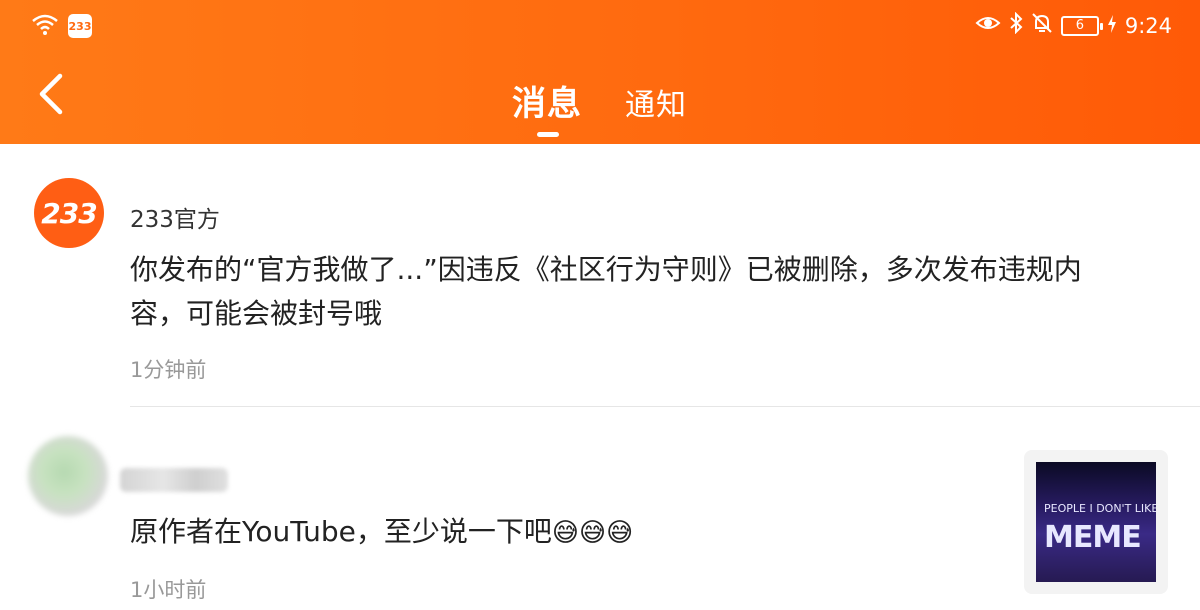 The image size is (1200, 610). Describe the element at coordinates (168, 370) in the screenshot. I see `message-time: 1分钟前` at that location.